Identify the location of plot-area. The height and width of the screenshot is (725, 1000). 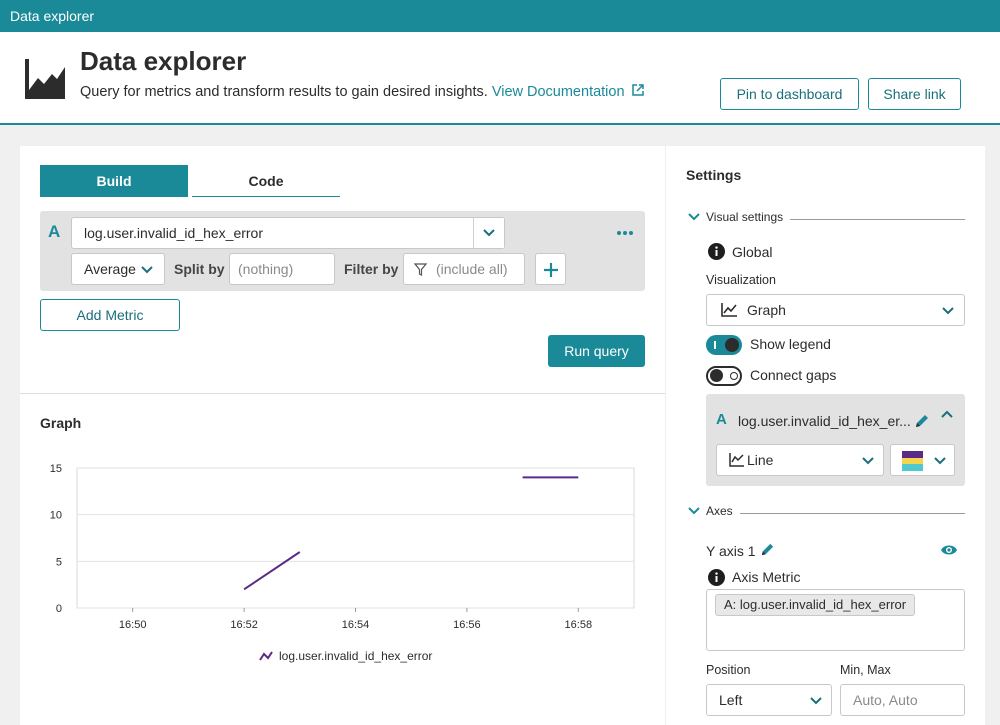
(355, 538).